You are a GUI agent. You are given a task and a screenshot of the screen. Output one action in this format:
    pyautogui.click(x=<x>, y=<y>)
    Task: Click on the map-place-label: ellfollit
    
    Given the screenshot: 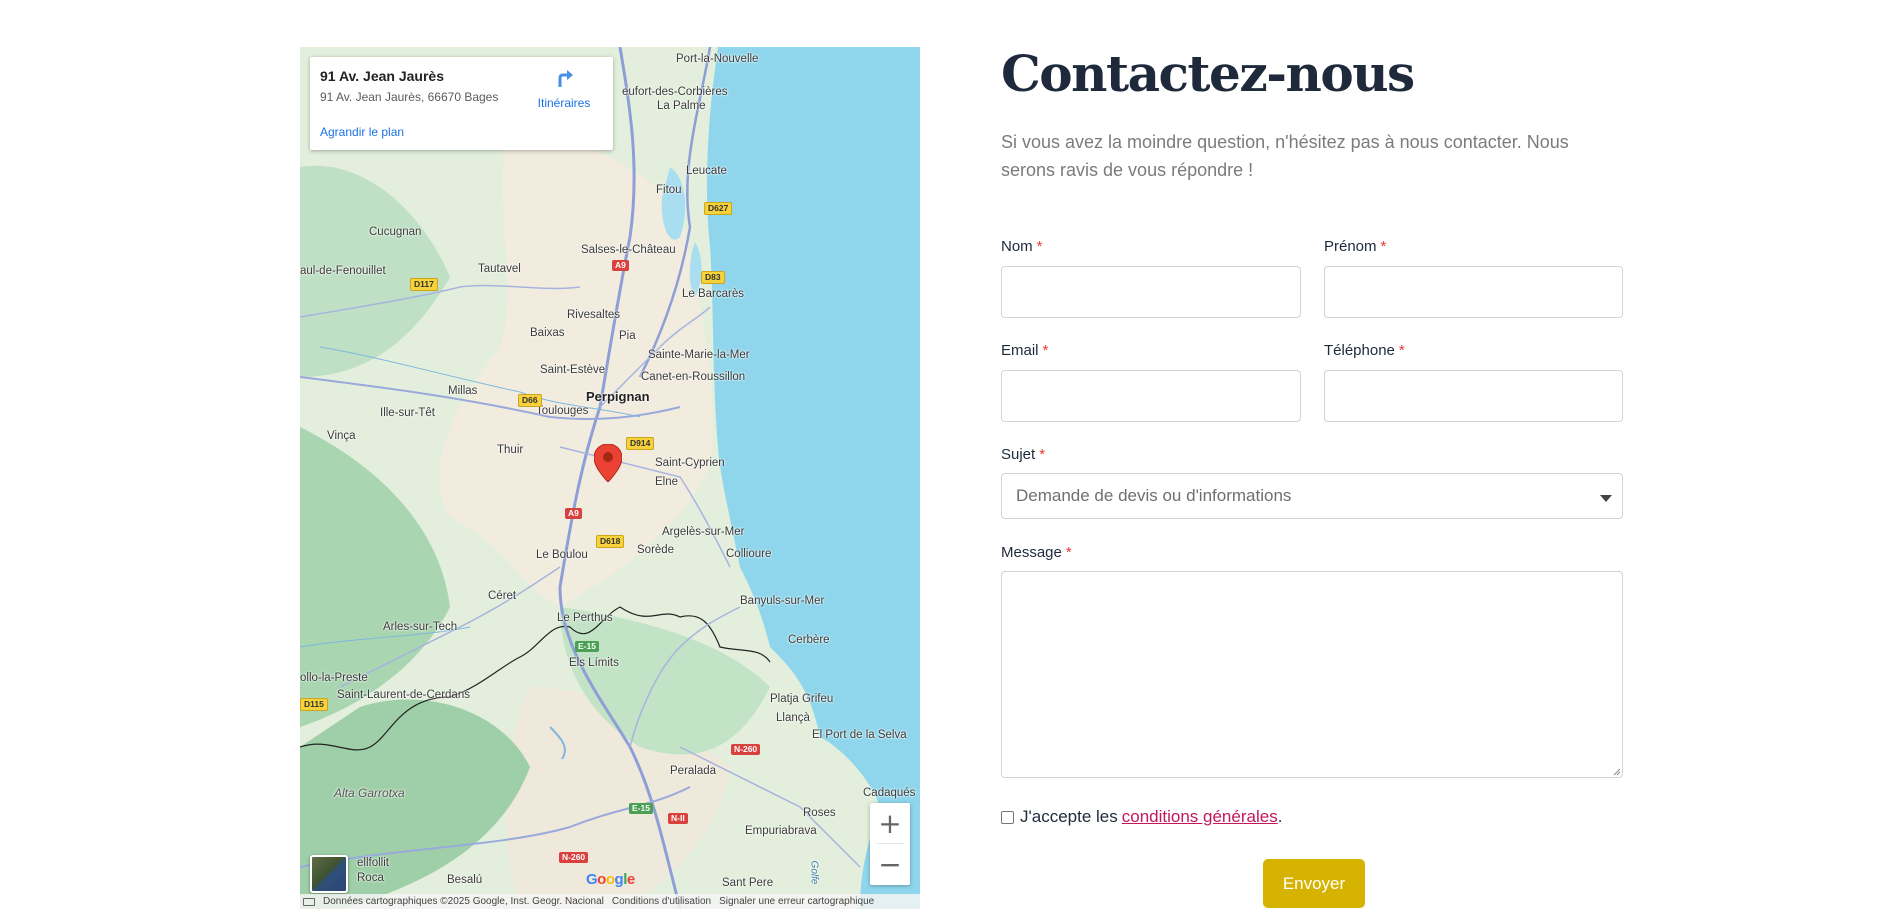 What is the action you would take?
    pyautogui.click(x=373, y=863)
    